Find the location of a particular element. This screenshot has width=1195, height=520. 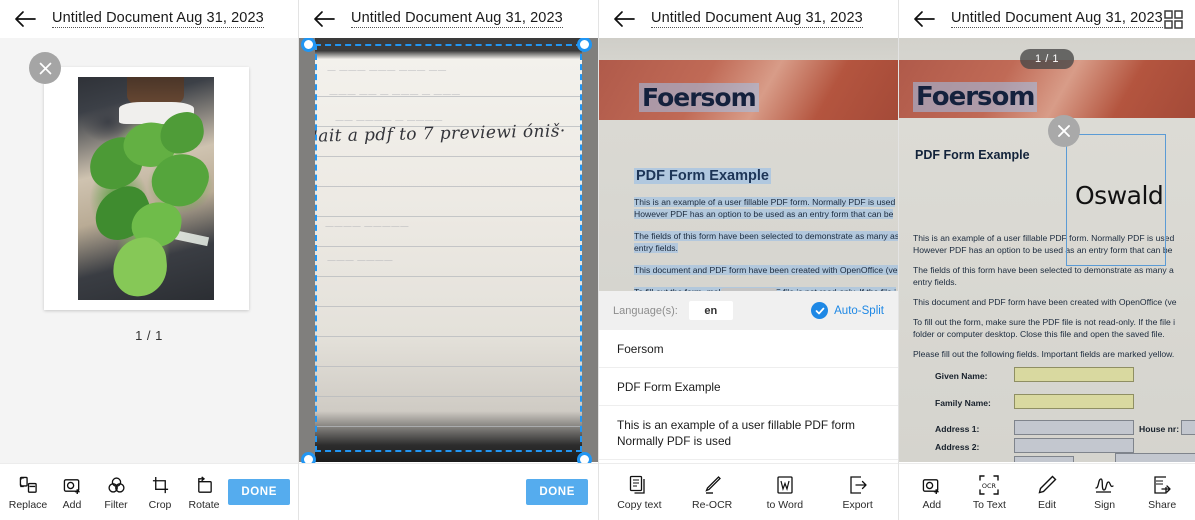

copy-text-button: Copy text is located at coordinates (639, 492).